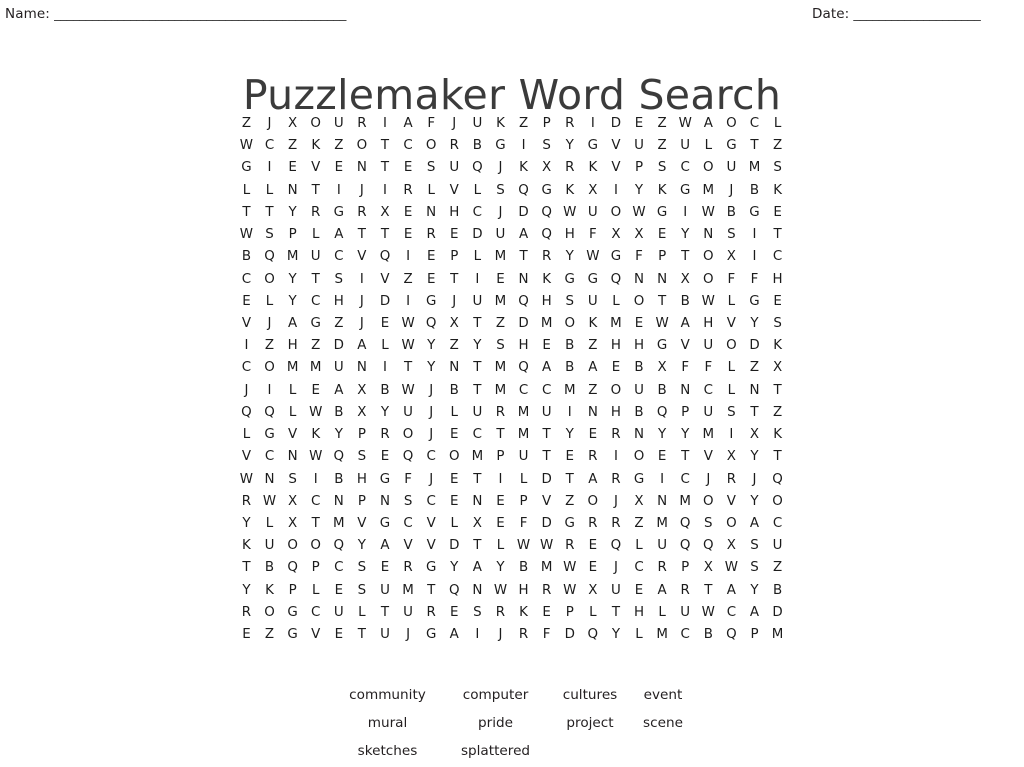 The width and height of the screenshot is (1024, 767). Describe the element at coordinates (387, 751) in the screenshot. I see `word-list-item: sketches` at that location.